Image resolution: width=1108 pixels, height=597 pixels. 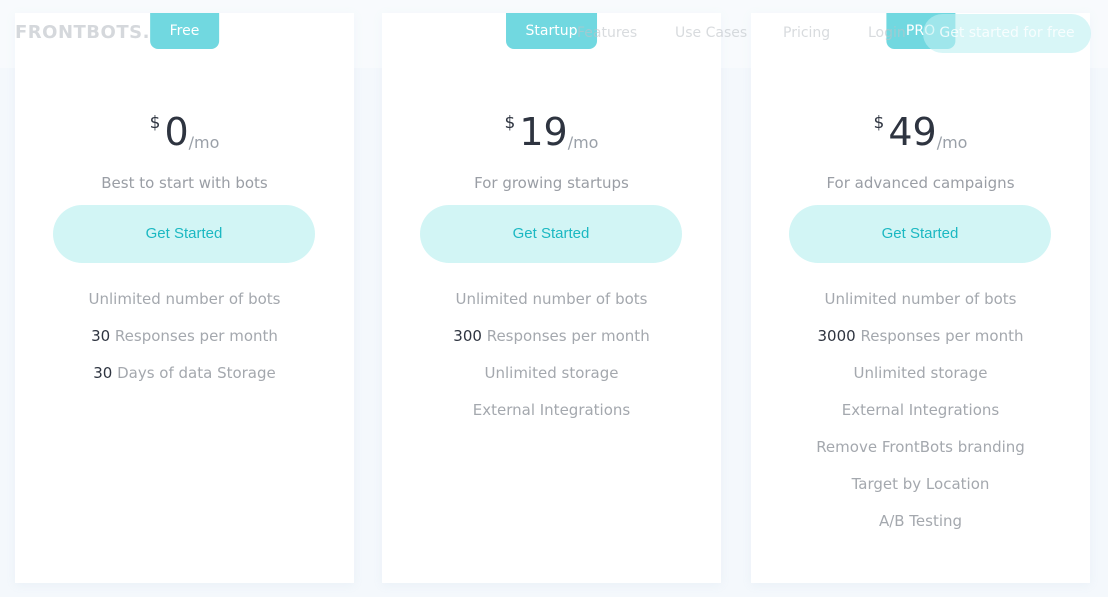 I want to click on price: $ 49 /mo, so click(x=920, y=130).